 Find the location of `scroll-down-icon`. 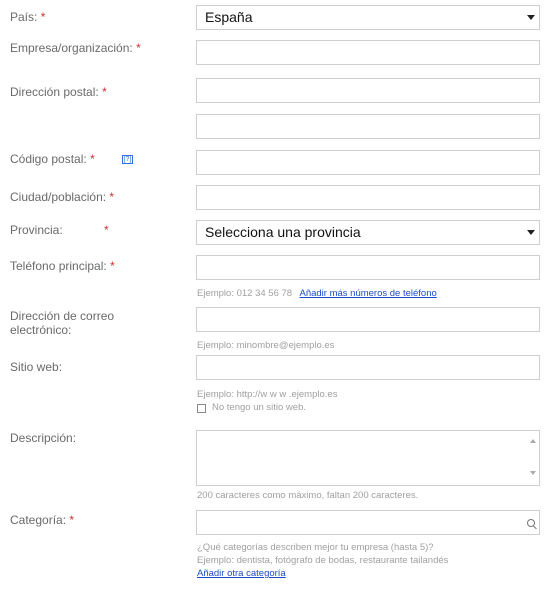

scroll-down-icon is located at coordinates (533, 473).